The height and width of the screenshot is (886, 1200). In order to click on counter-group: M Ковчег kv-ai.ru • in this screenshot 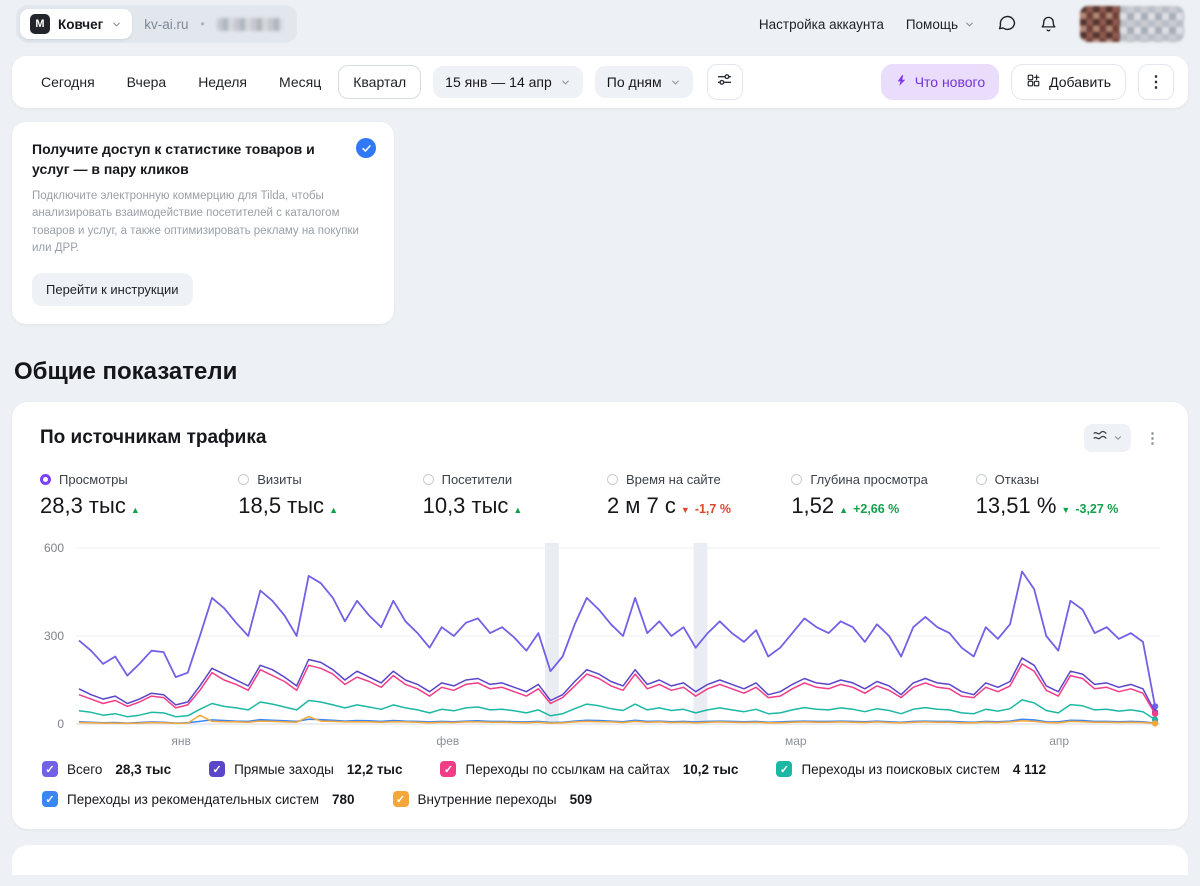, I will do `click(156, 24)`.